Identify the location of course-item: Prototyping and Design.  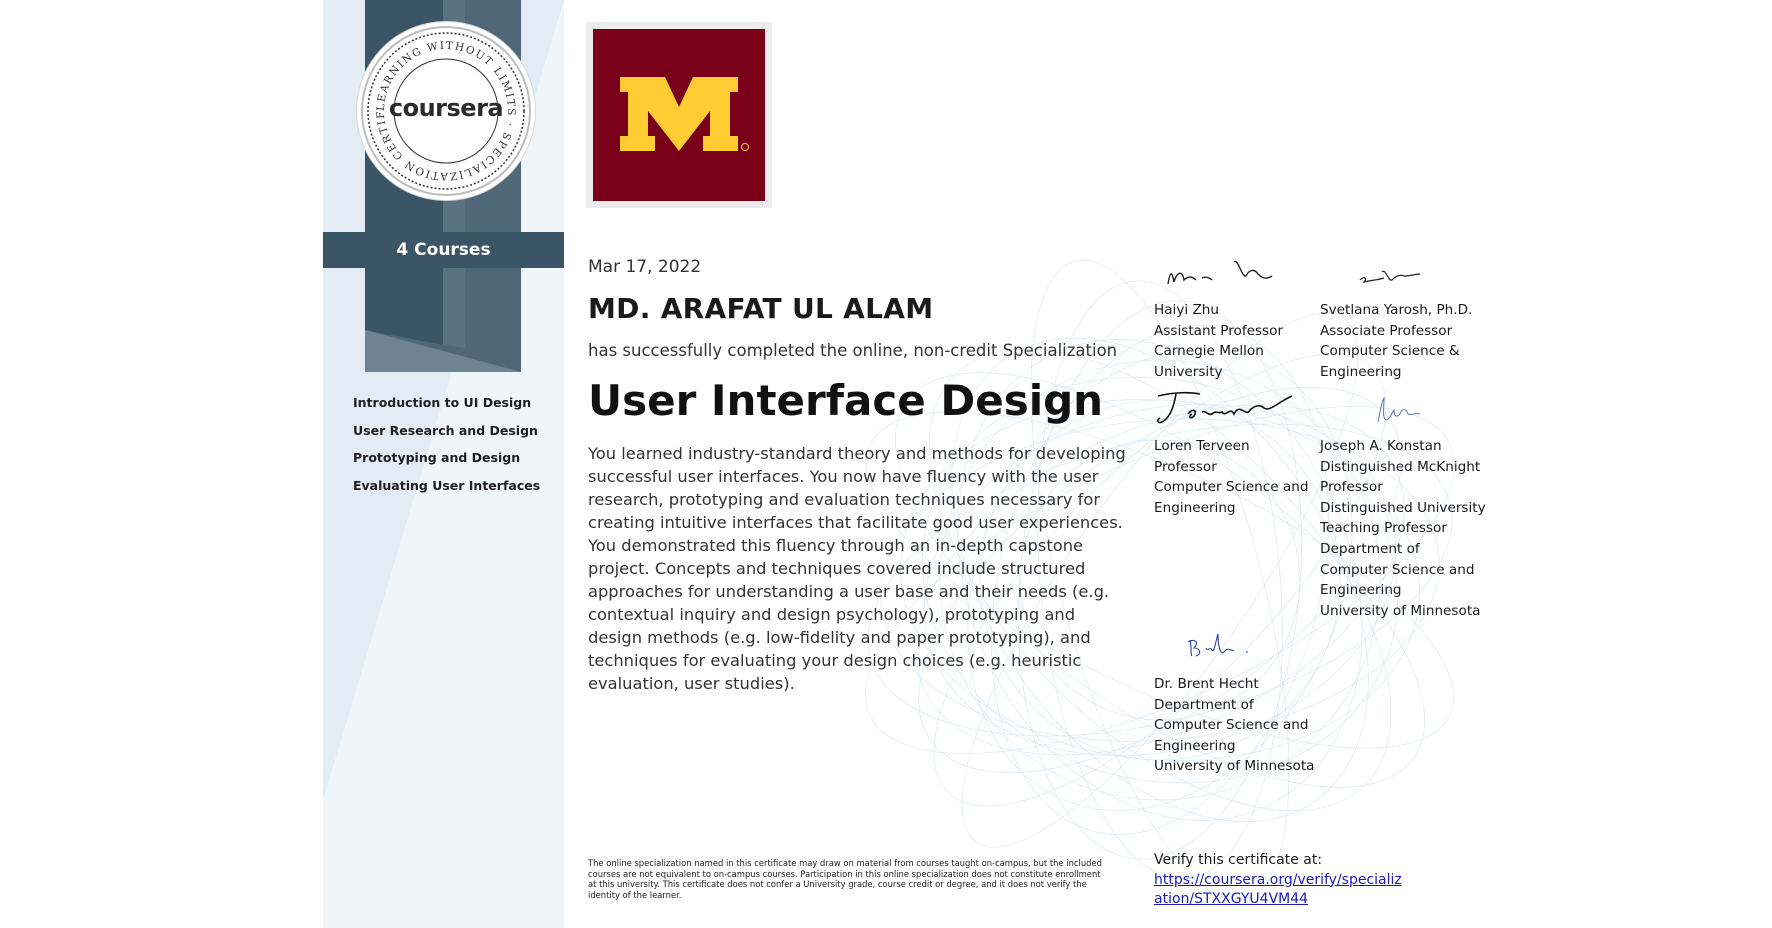
(437, 457).